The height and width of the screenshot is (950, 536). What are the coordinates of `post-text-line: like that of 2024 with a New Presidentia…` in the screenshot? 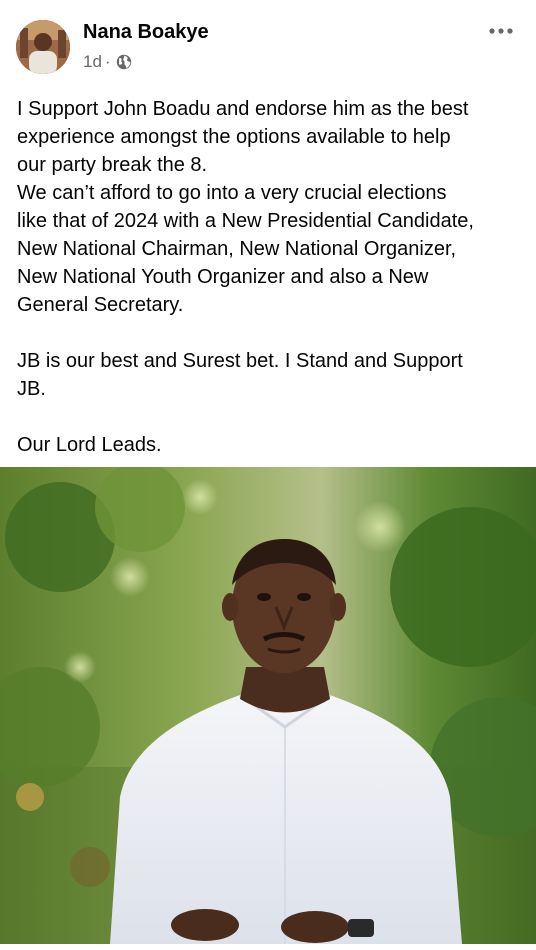 It's located at (245, 221).